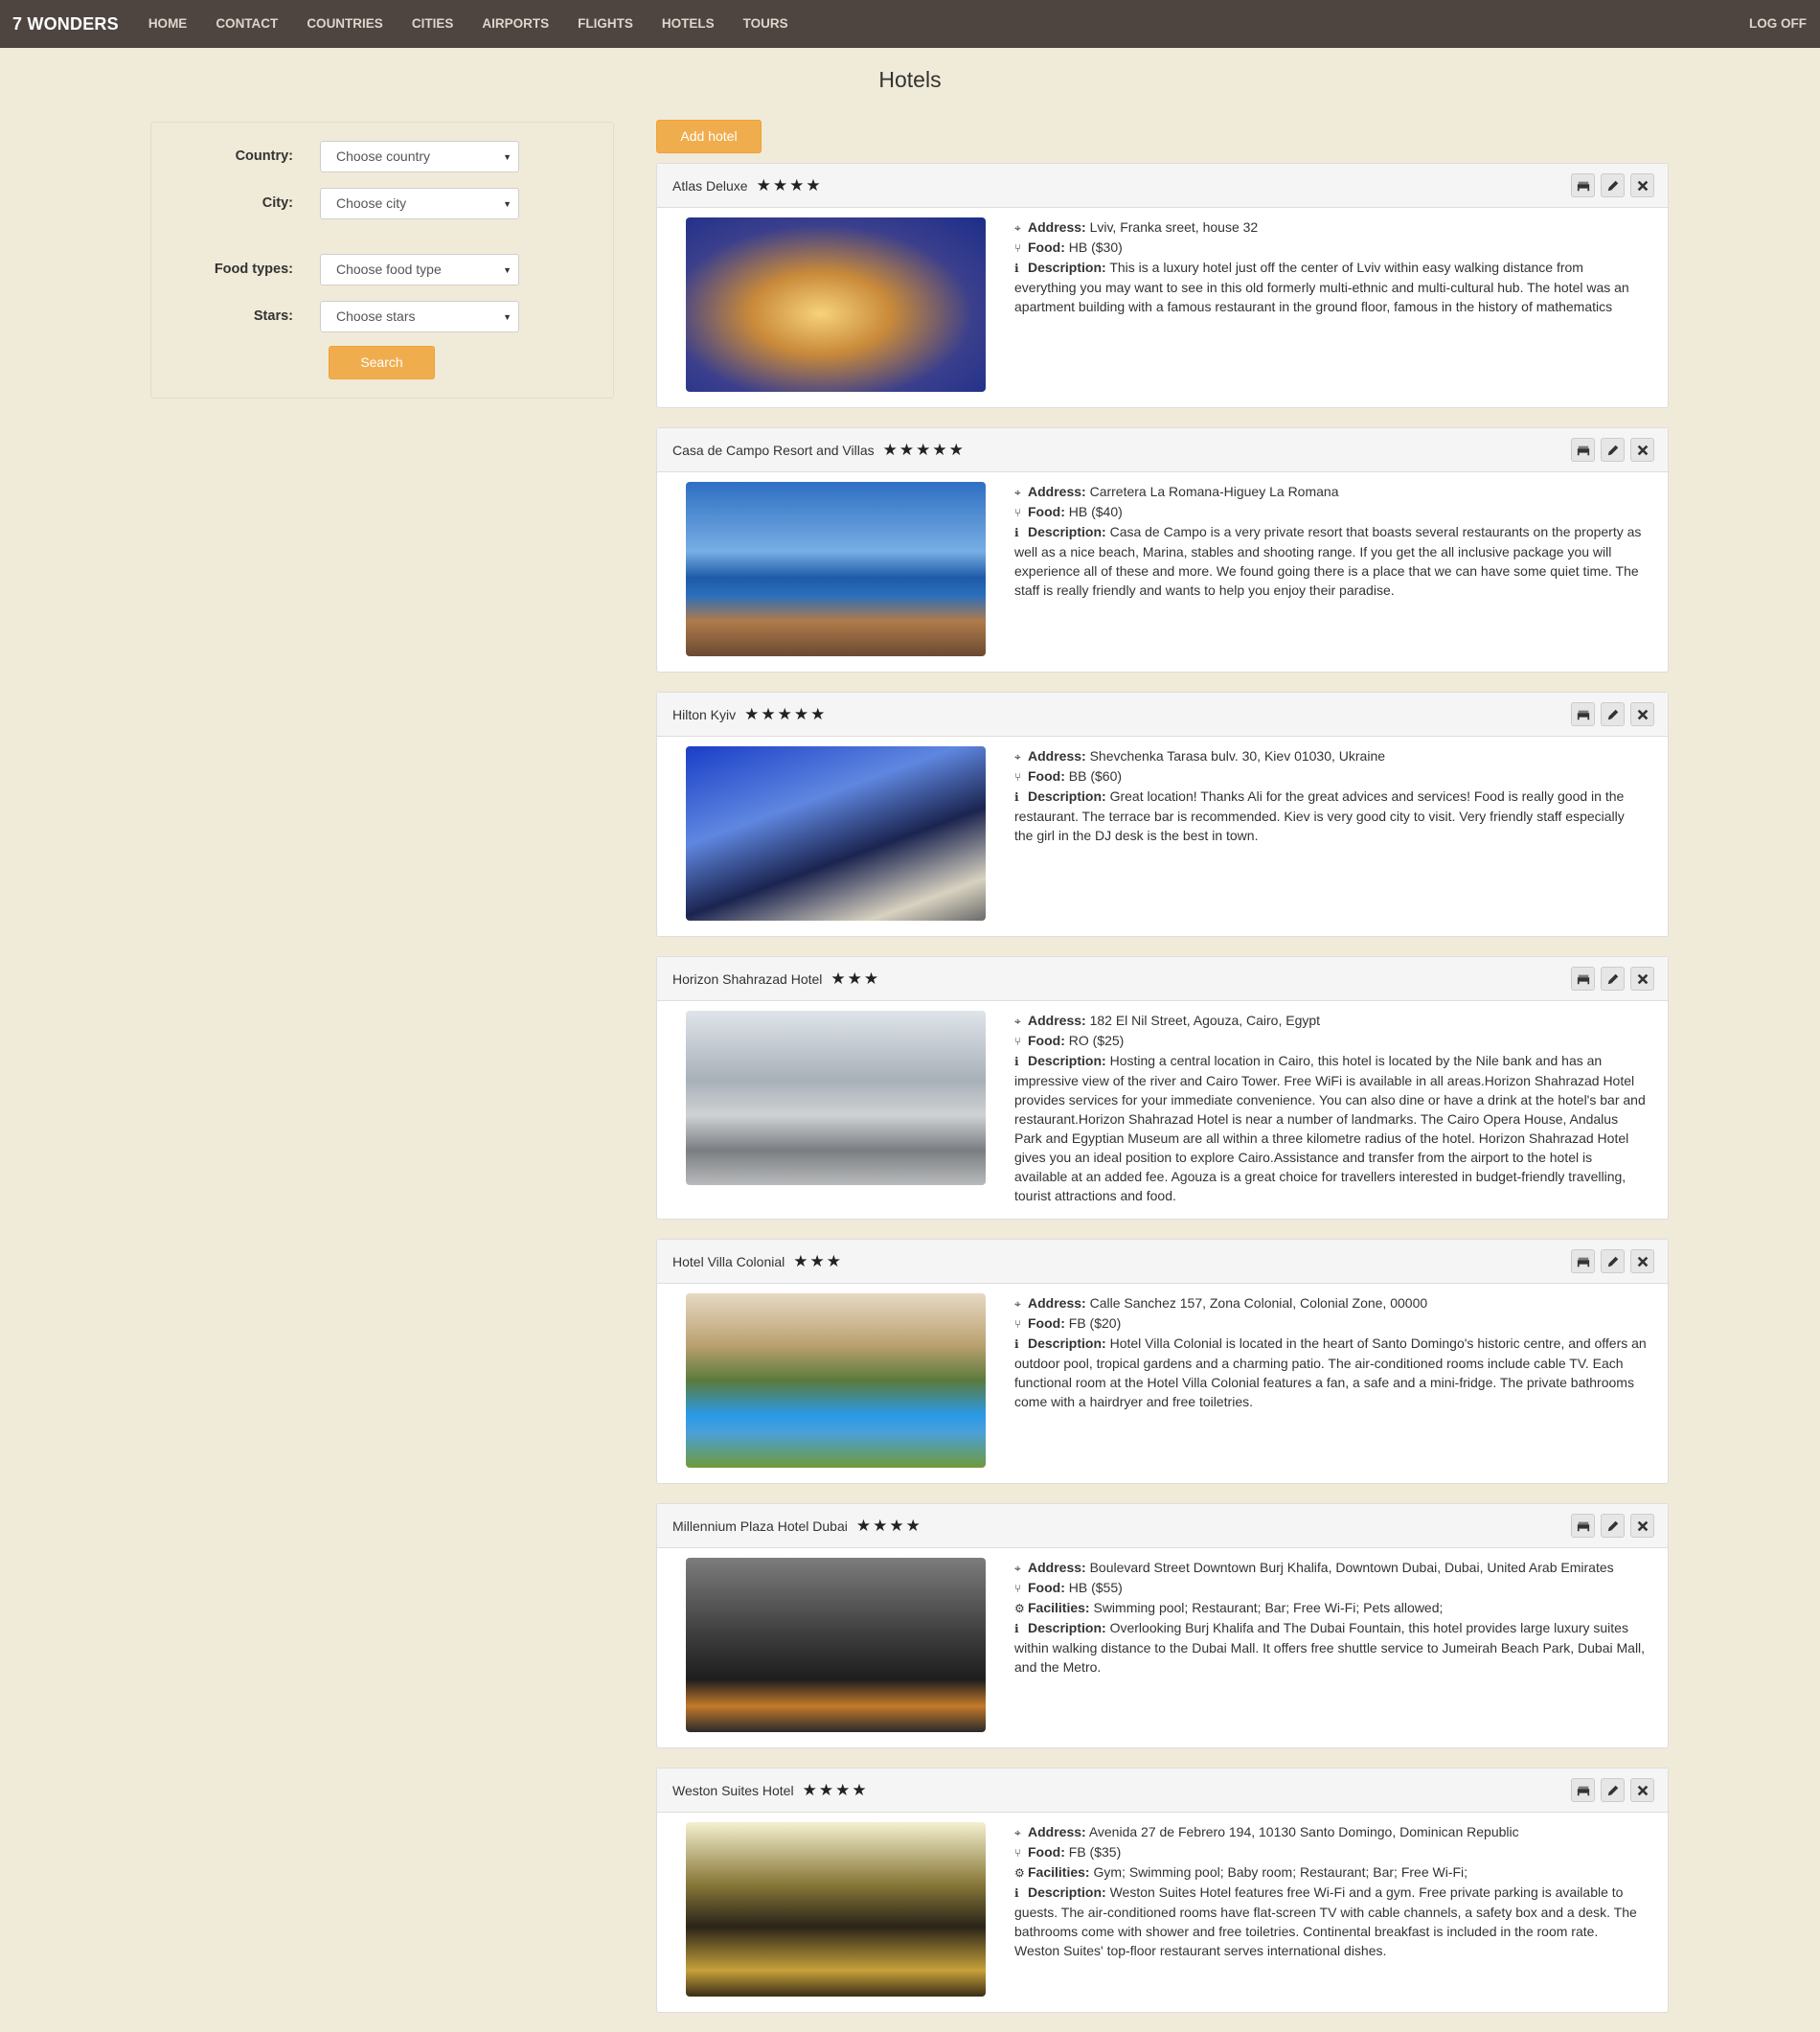  I want to click on hotel-food: HB ($40), so click(1095, 511).